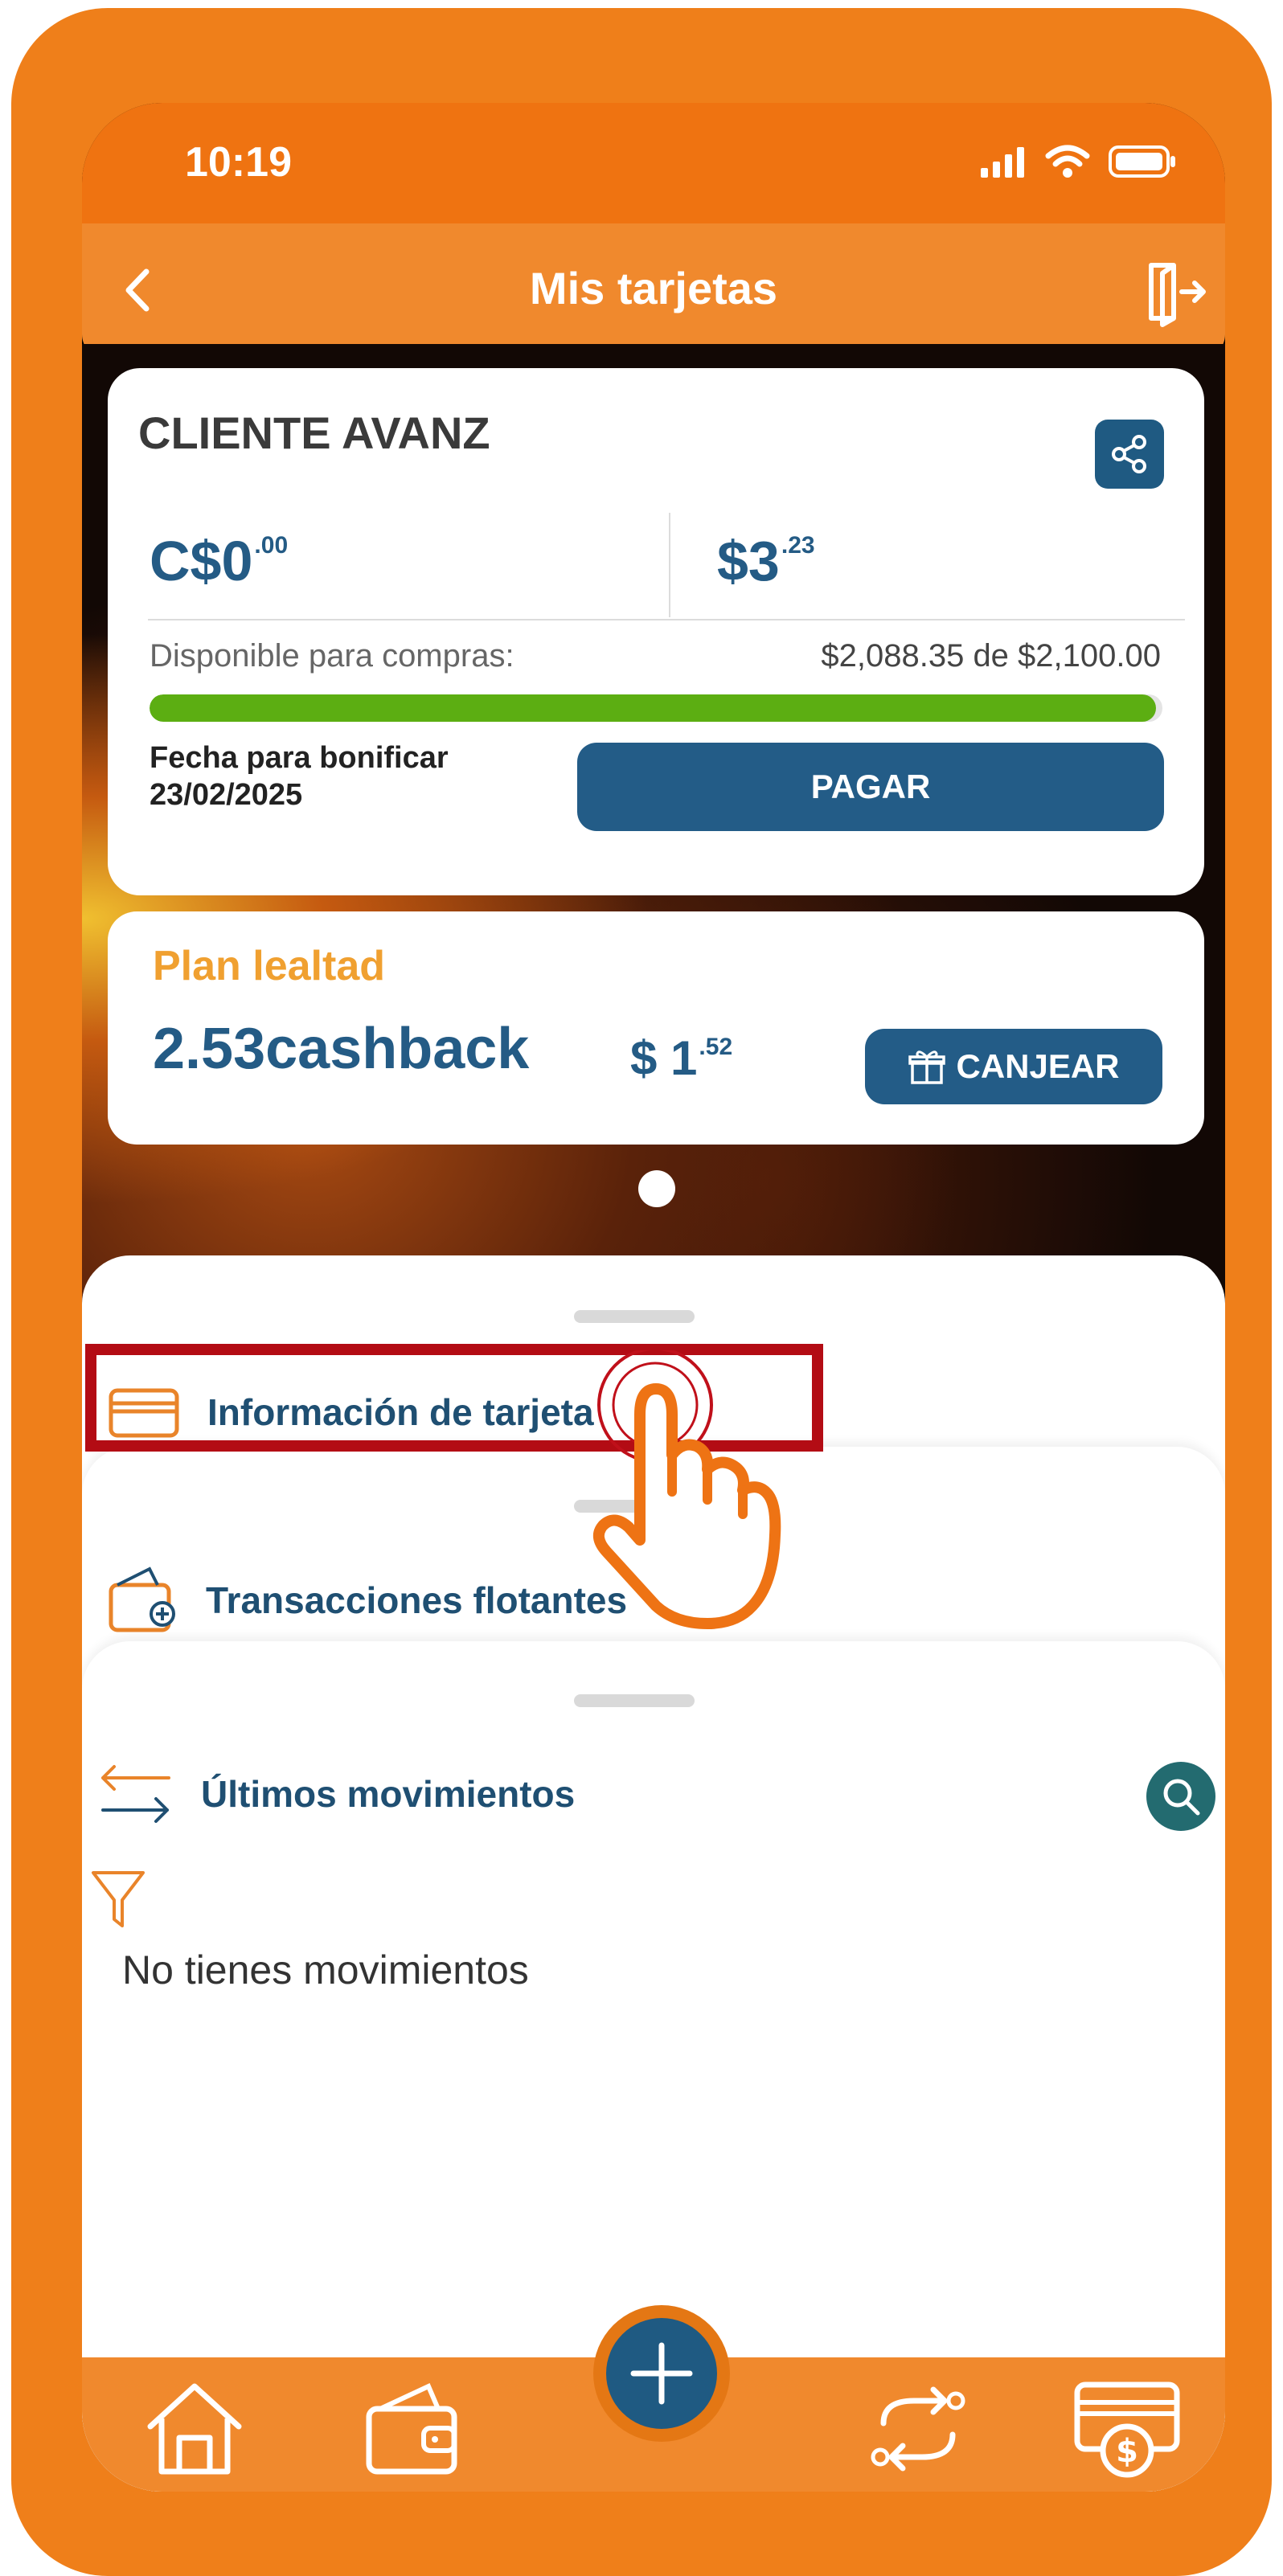 The height and width of the screenshot is (2576, 1283). I want to click on bonus-label: Fecha para bonificar, so click(299, 758).